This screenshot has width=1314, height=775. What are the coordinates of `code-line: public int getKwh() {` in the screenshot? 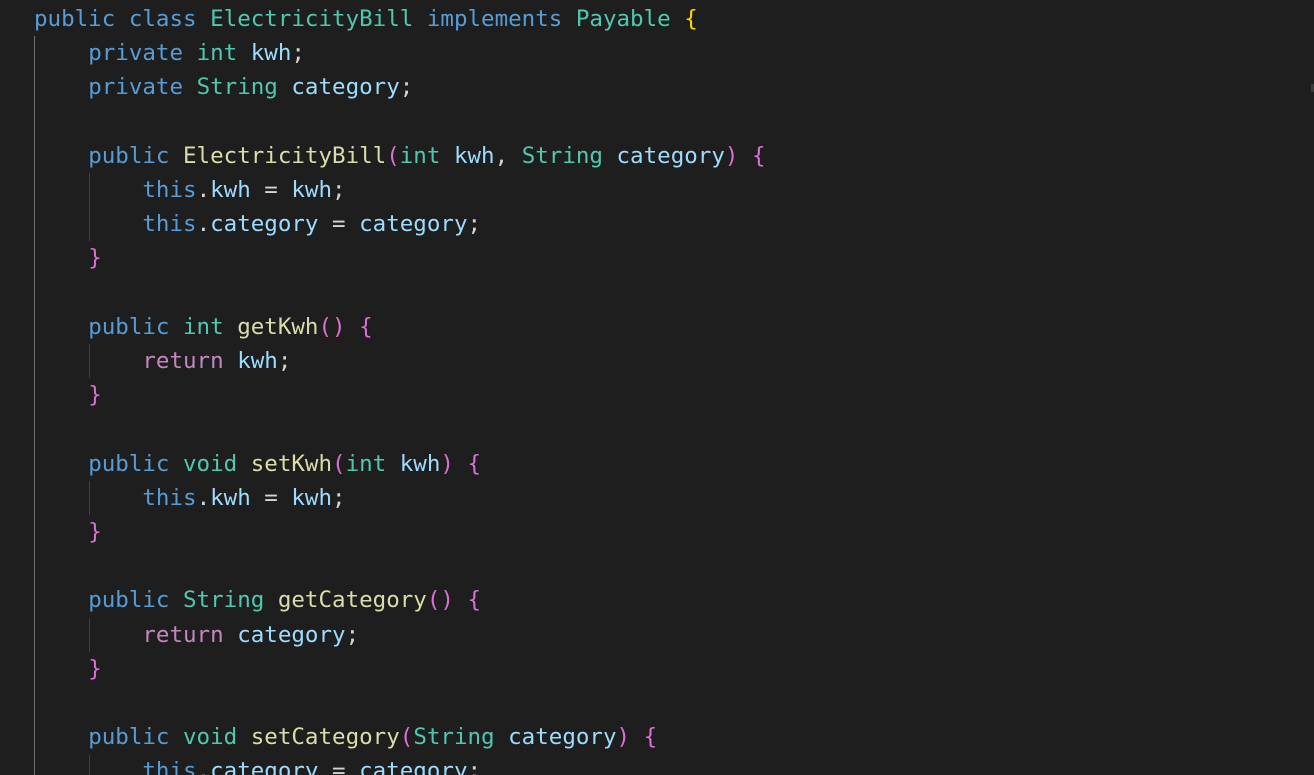 It's located at (203, 327).